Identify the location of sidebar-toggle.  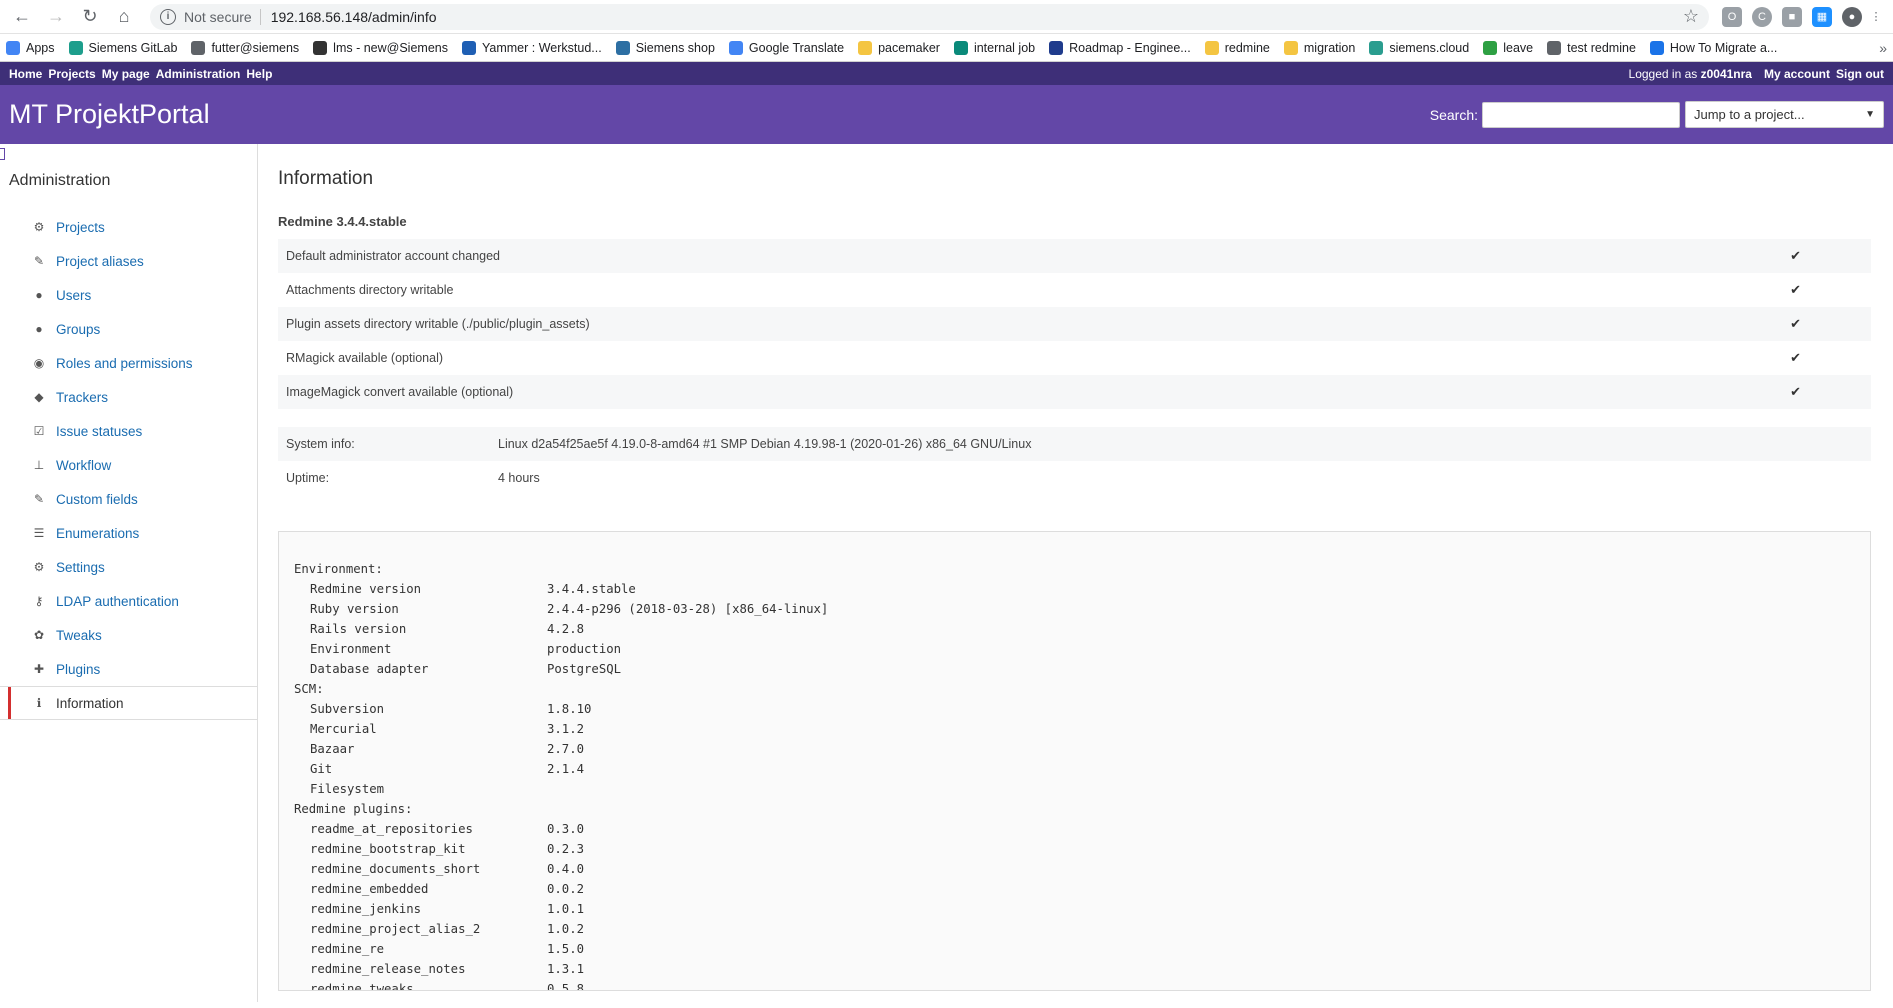
(2, 154).